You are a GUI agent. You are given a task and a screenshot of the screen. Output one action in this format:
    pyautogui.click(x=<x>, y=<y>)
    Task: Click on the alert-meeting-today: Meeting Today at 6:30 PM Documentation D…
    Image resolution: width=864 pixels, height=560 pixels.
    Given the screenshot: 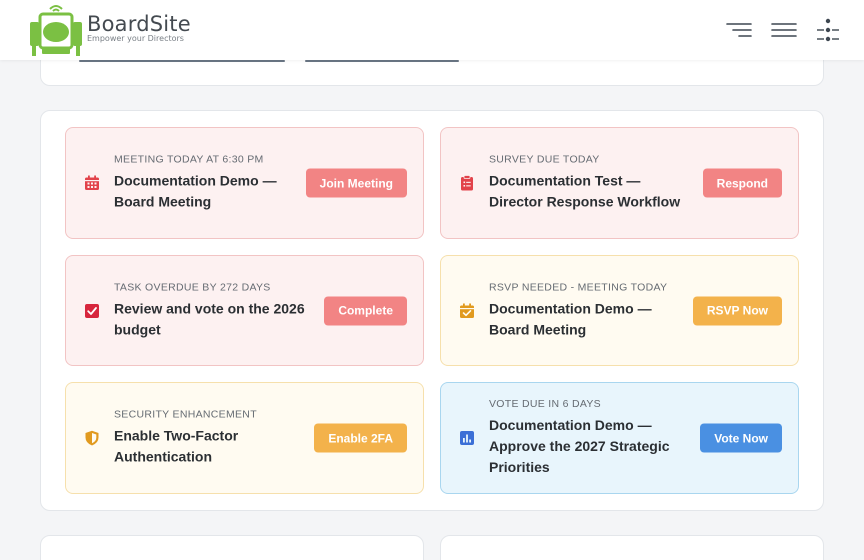 What is the action you would take?
    pyautogui.click(x=244, y=183)
    